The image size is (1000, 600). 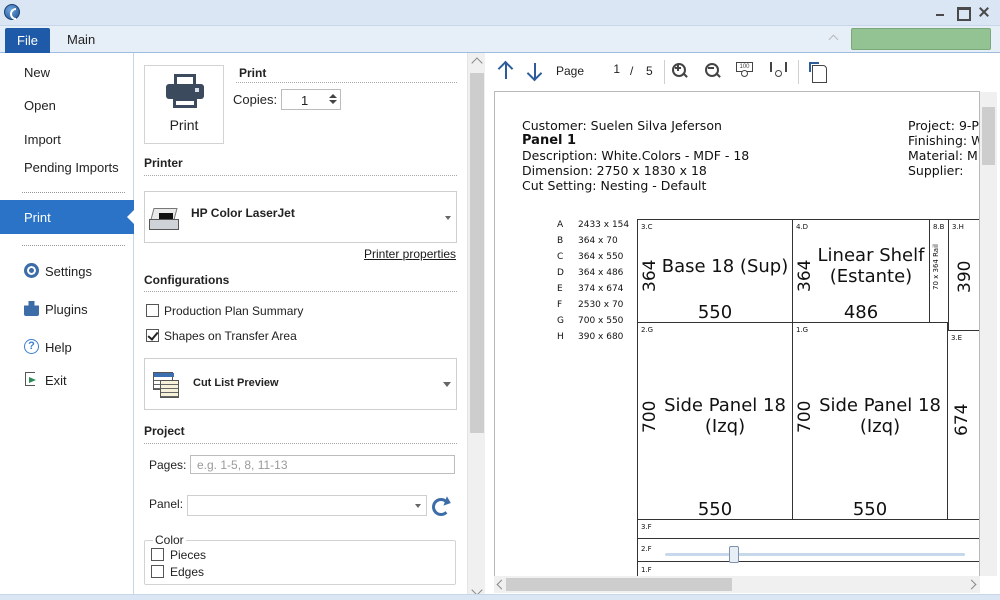 What do you see at coordinates (614, 170) in the screenshot?
I see `dimension-text: Dimension: 2750 x 1830 x 18` at bounding box center [614, 170].